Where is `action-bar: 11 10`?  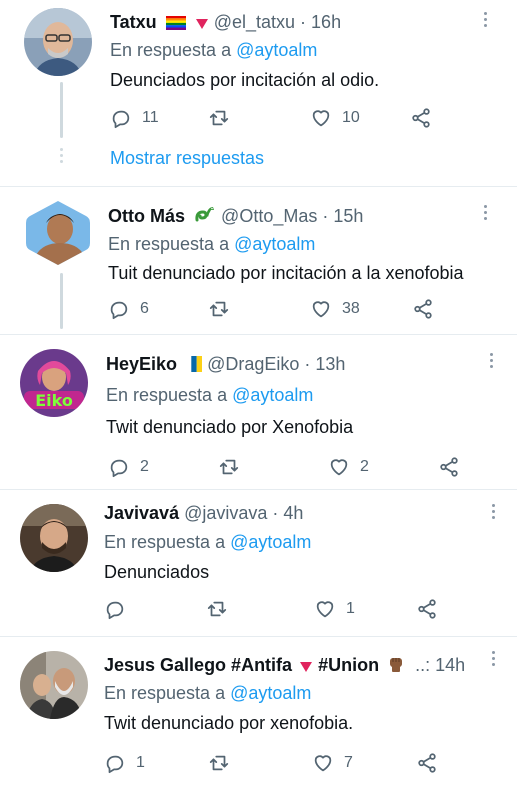
action-bar: 11 10 is located at coordinates (280, 118).